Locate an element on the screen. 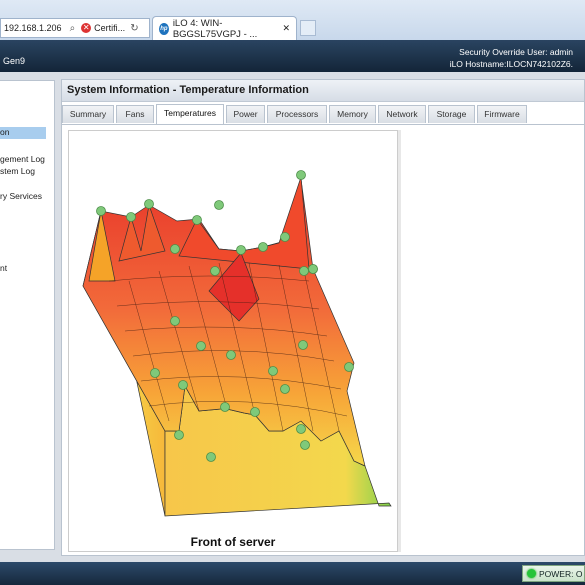  power-status-label: POWER: O is located at coordinates (561, 573).